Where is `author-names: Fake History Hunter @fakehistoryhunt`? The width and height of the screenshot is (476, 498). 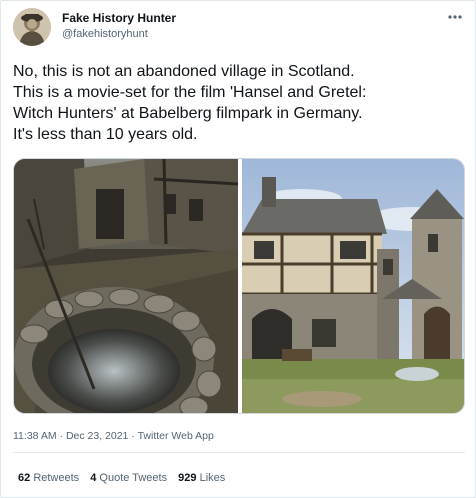 author-names: Fake History Hunter @fakehistoryhunt is located at coordinates (119, 26).